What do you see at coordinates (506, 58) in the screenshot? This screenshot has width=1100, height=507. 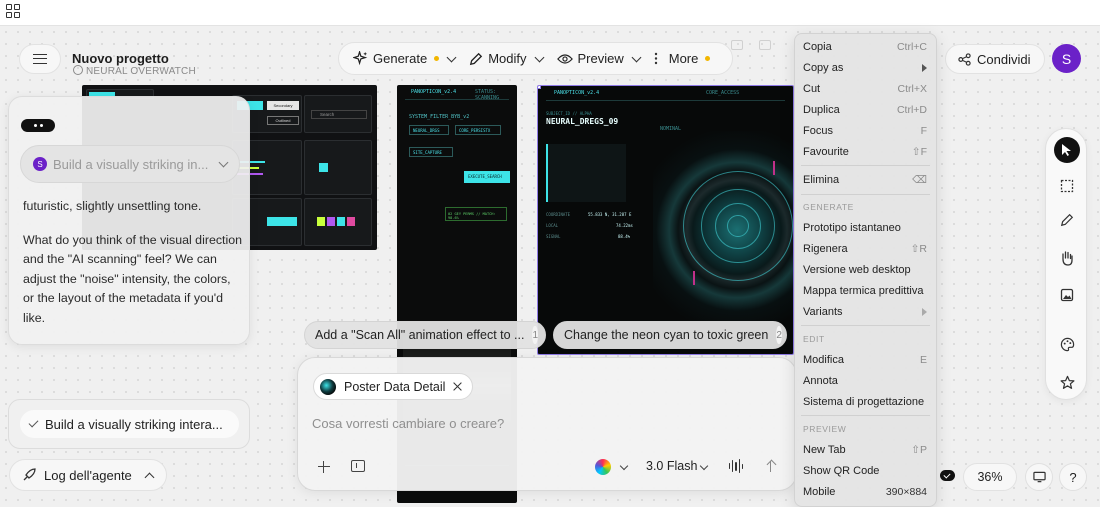 I see `modify-menu: Modify` at bounding box center [506, 58].